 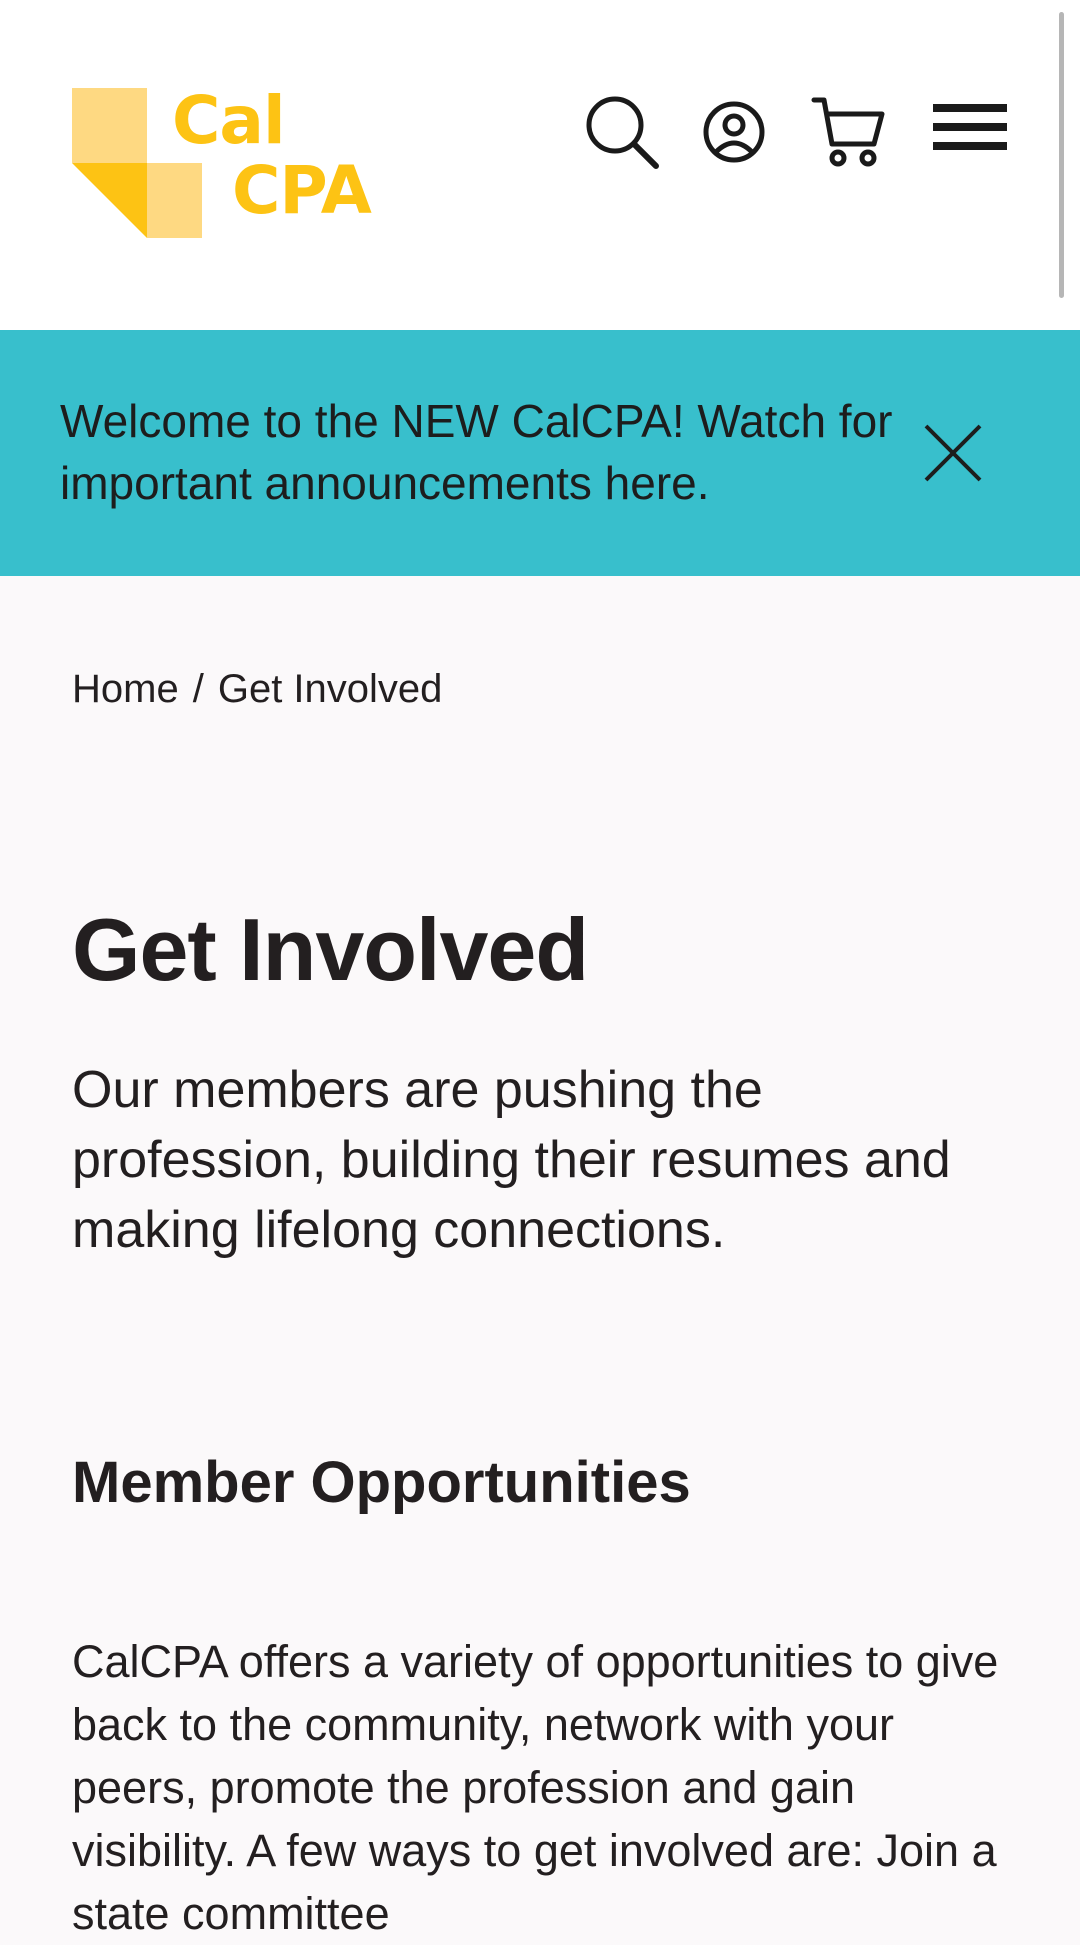 What do you see at coordinates (1061, 155) in the screenshot?
I see `scrollbar-thumb` at bounding box center [1061, 155].